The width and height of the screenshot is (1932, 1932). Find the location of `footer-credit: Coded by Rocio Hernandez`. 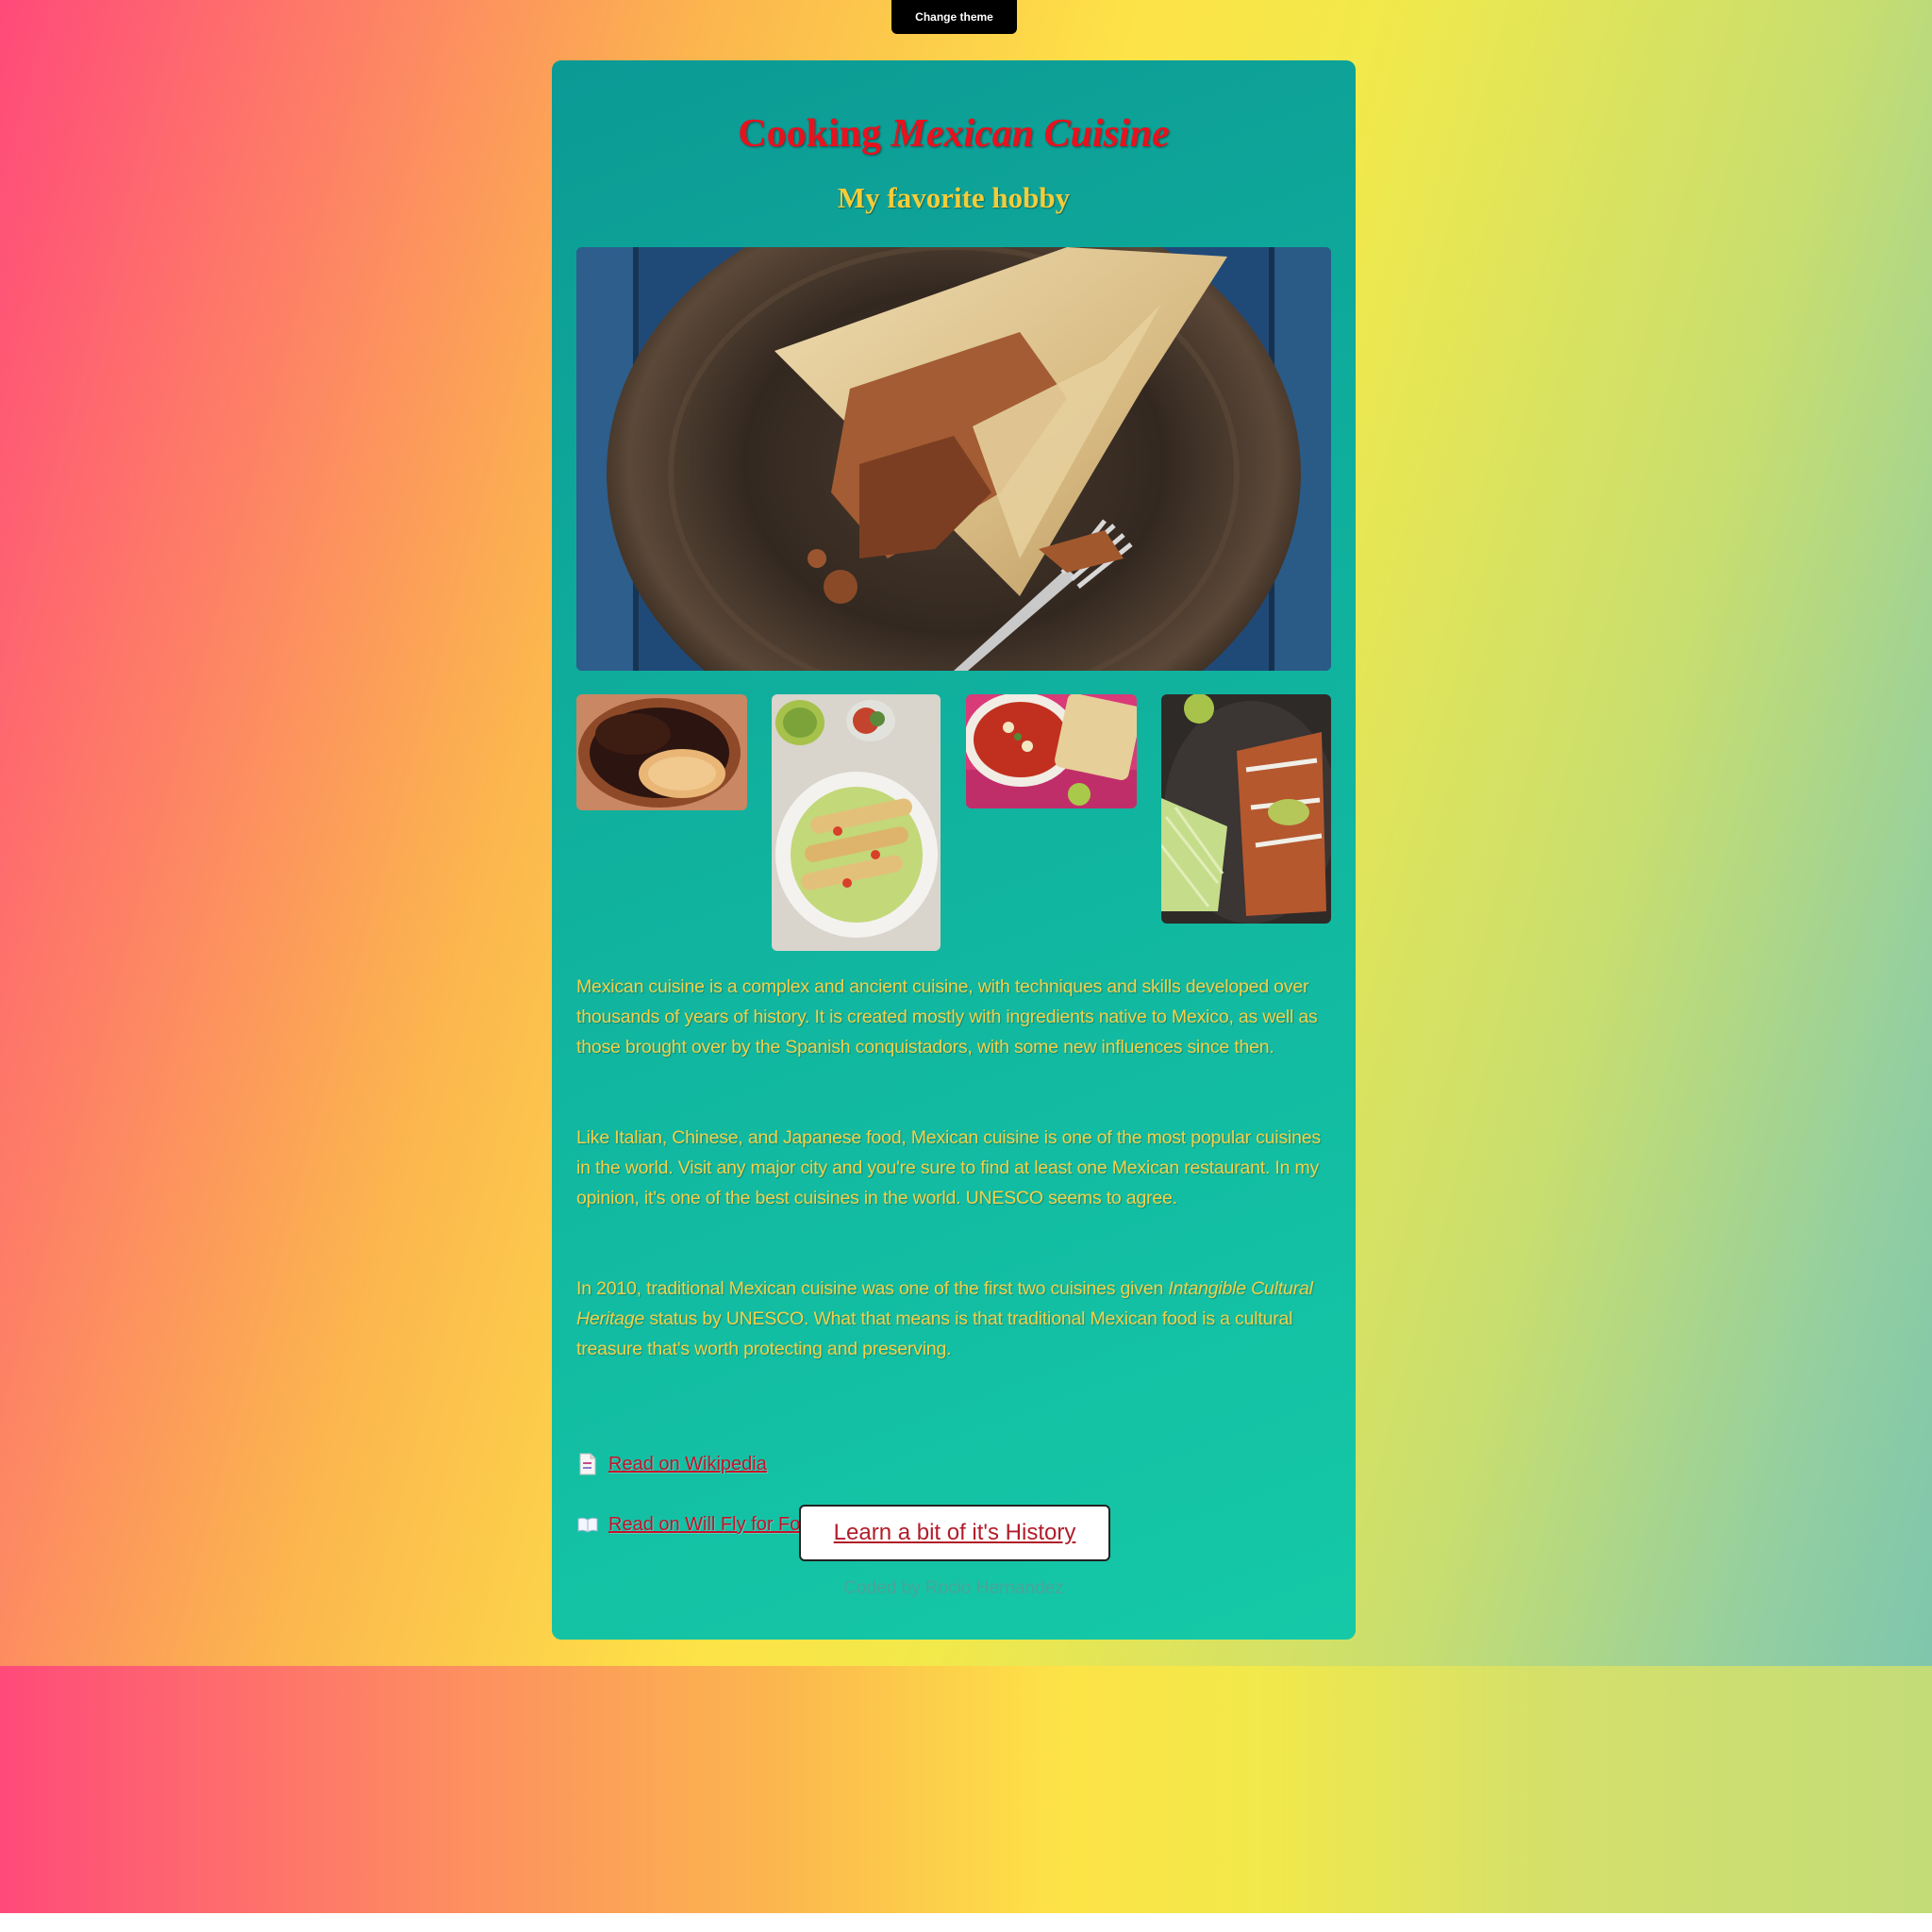

footer-credit: Coded by Rocio Hernandez is located at coordinates (953, 1588).